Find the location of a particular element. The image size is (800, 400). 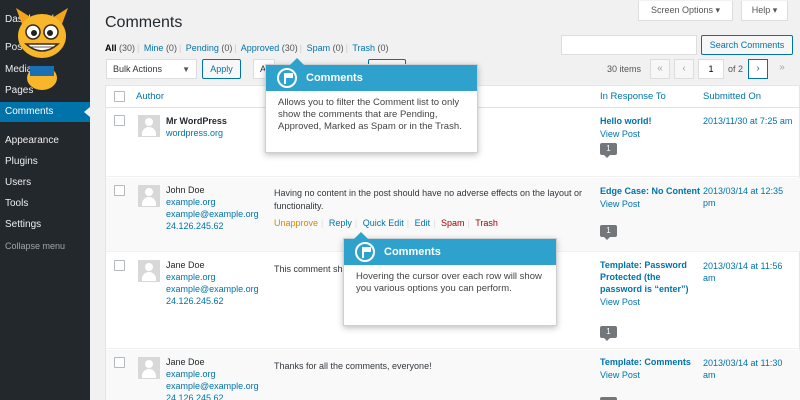

items-count: 30 items is located at coordinates (624, 69).